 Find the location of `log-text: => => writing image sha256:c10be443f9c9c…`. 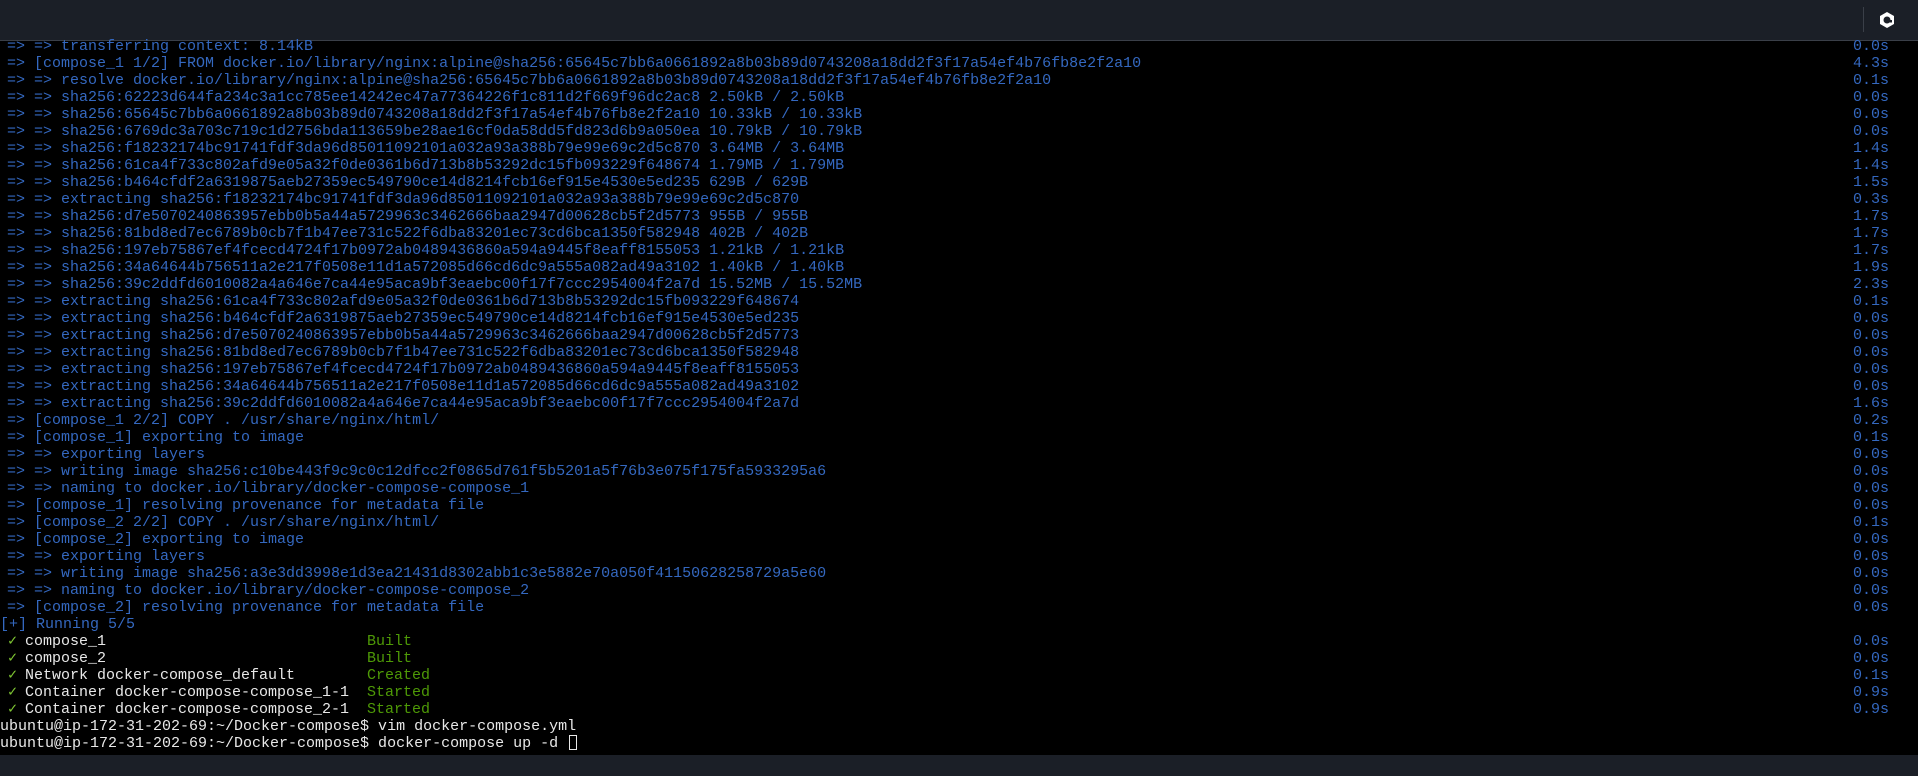

log-text: => => writing image sha256:c10be443f9c9c… is located at coordinates (417, 471).